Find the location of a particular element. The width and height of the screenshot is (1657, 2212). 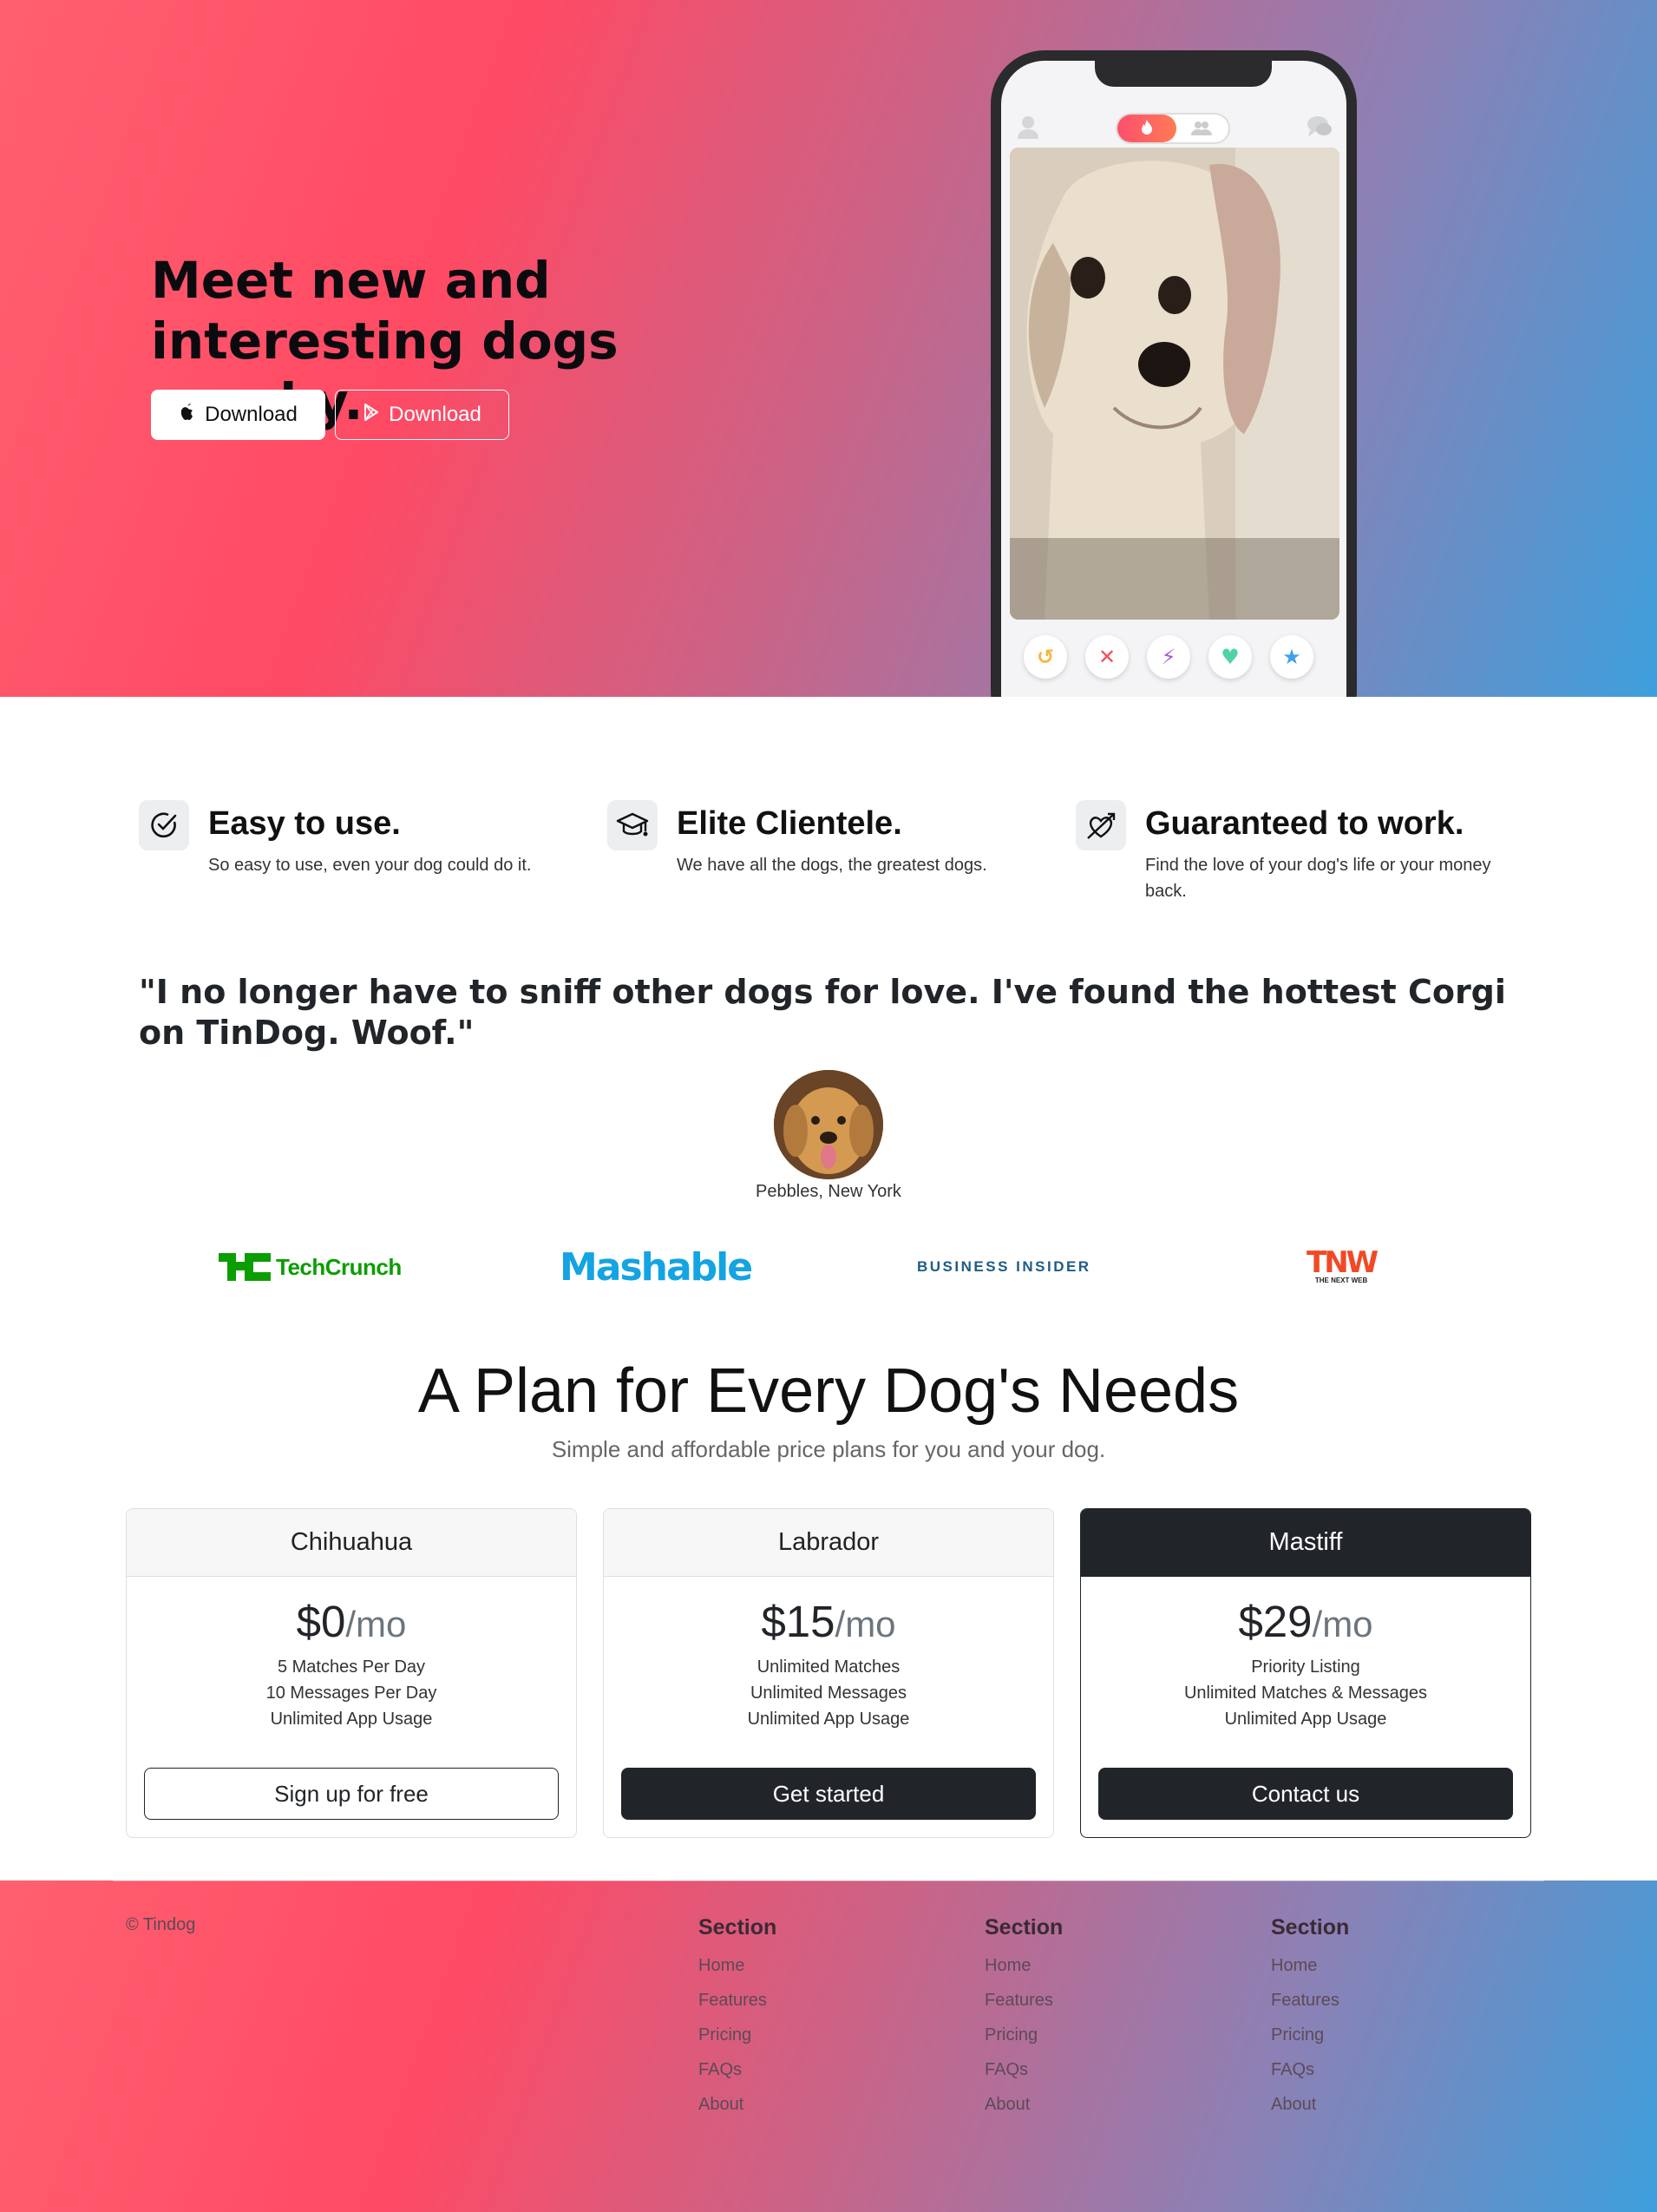

heart-arrow-icon is located at coordinates (1101, 825).